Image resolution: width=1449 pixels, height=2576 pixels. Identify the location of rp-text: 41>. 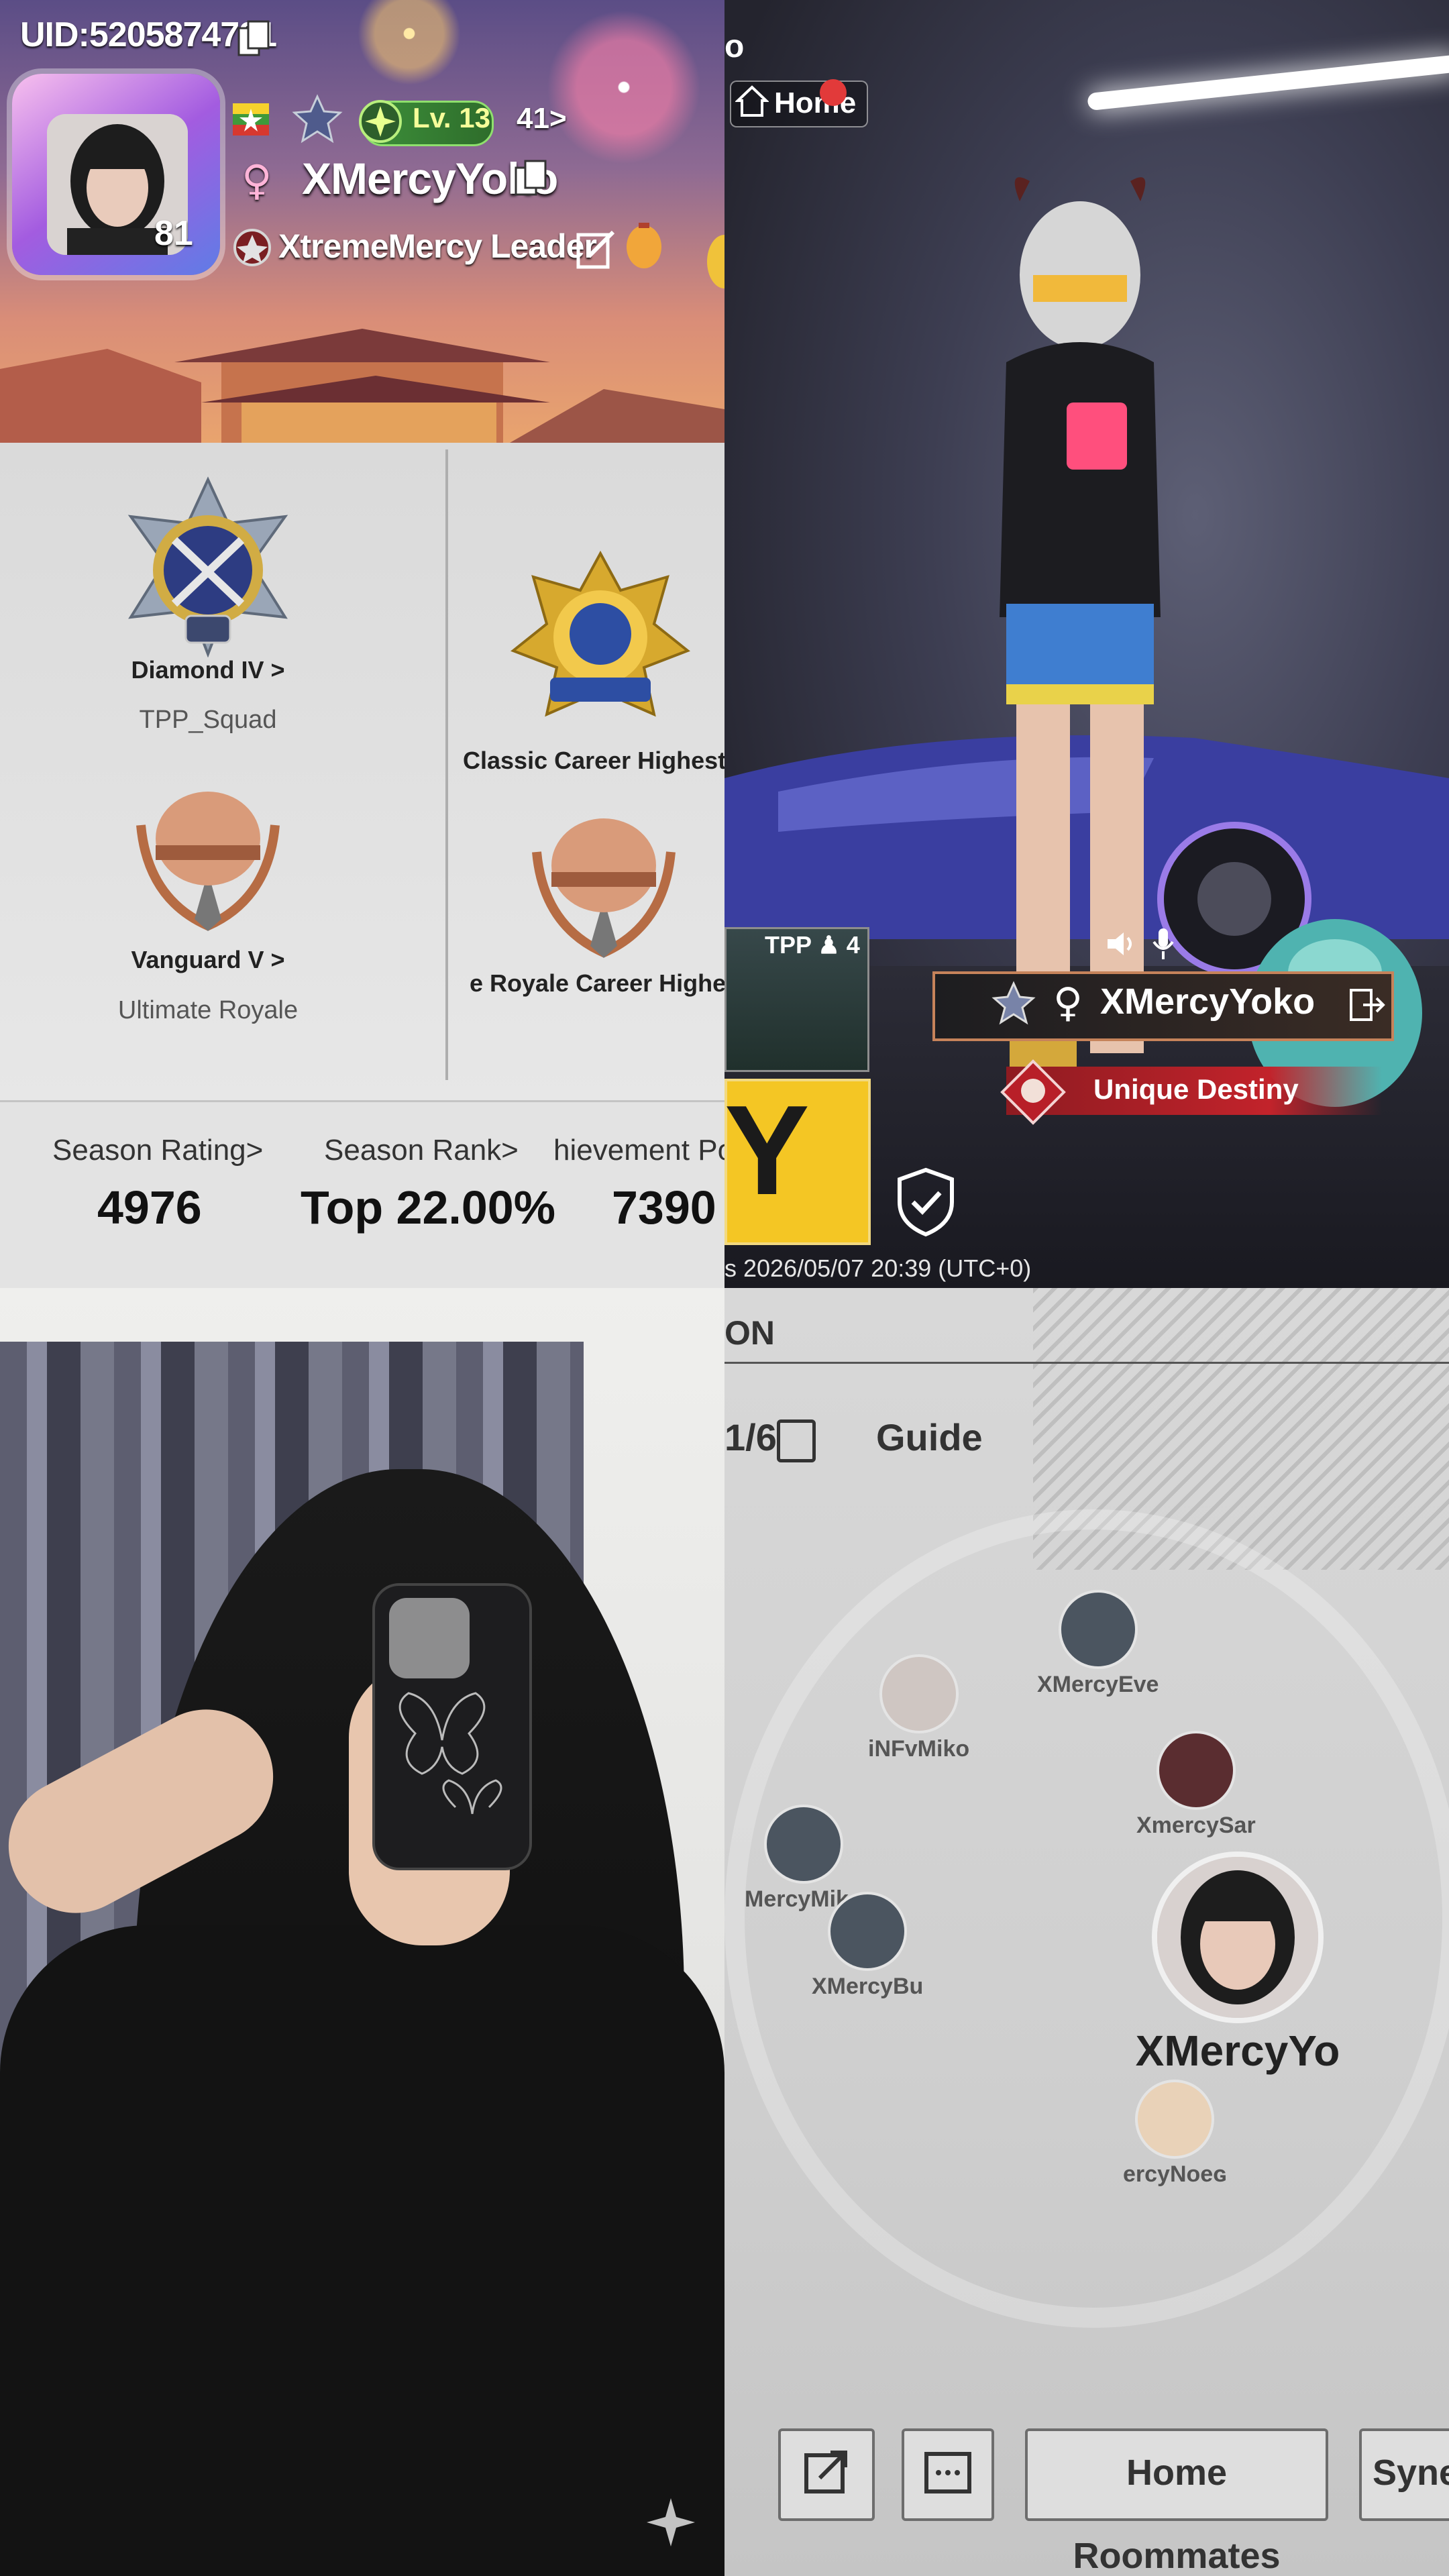
(542, 119).